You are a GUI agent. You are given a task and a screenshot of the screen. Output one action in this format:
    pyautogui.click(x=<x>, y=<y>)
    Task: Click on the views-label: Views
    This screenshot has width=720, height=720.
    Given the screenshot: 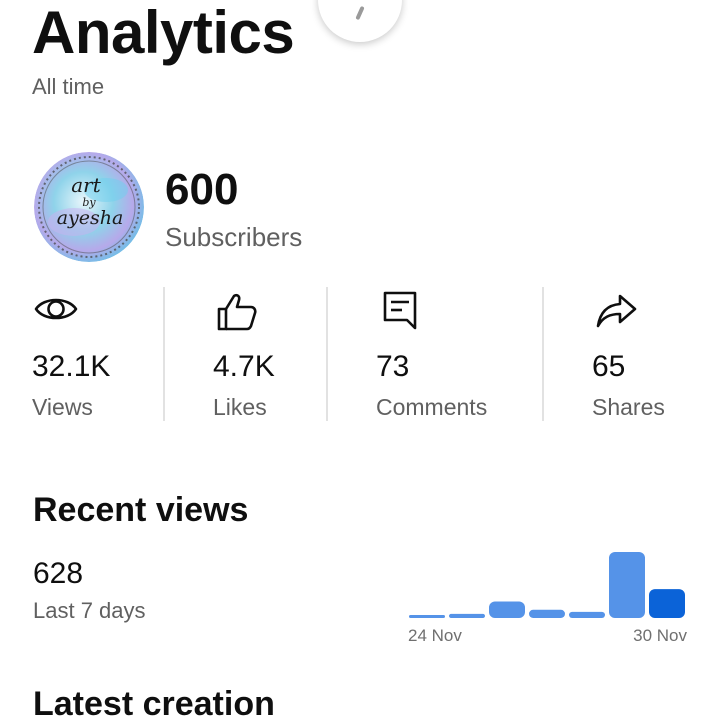 What is the action you would take?
    pyautogui.click(x=62, y=407)
    